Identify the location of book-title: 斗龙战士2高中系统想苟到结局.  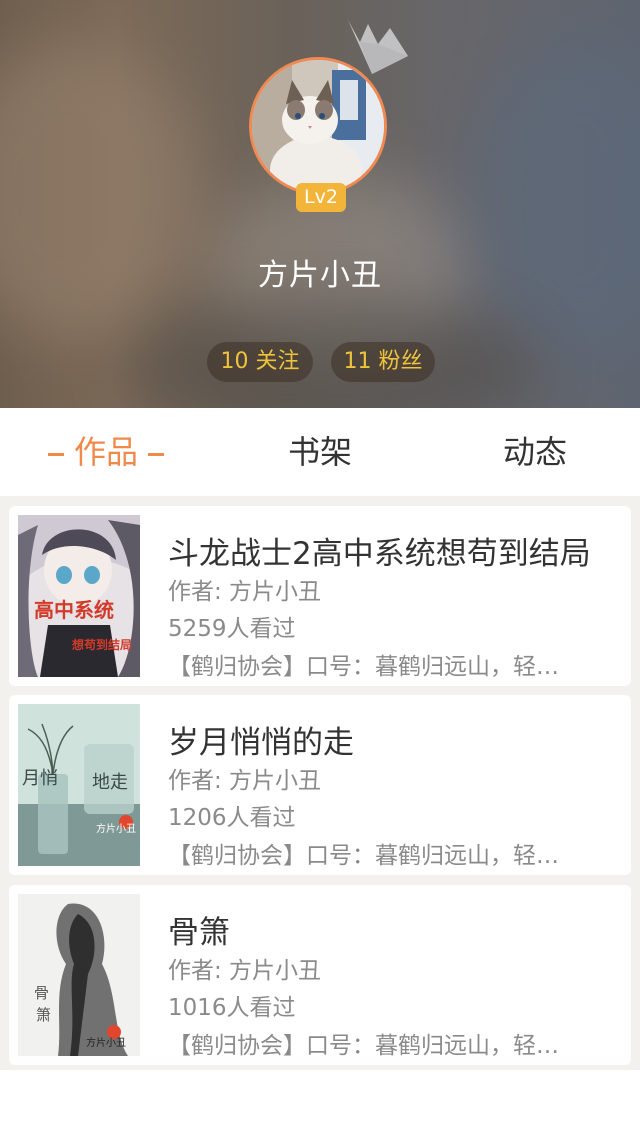
(379, 550).